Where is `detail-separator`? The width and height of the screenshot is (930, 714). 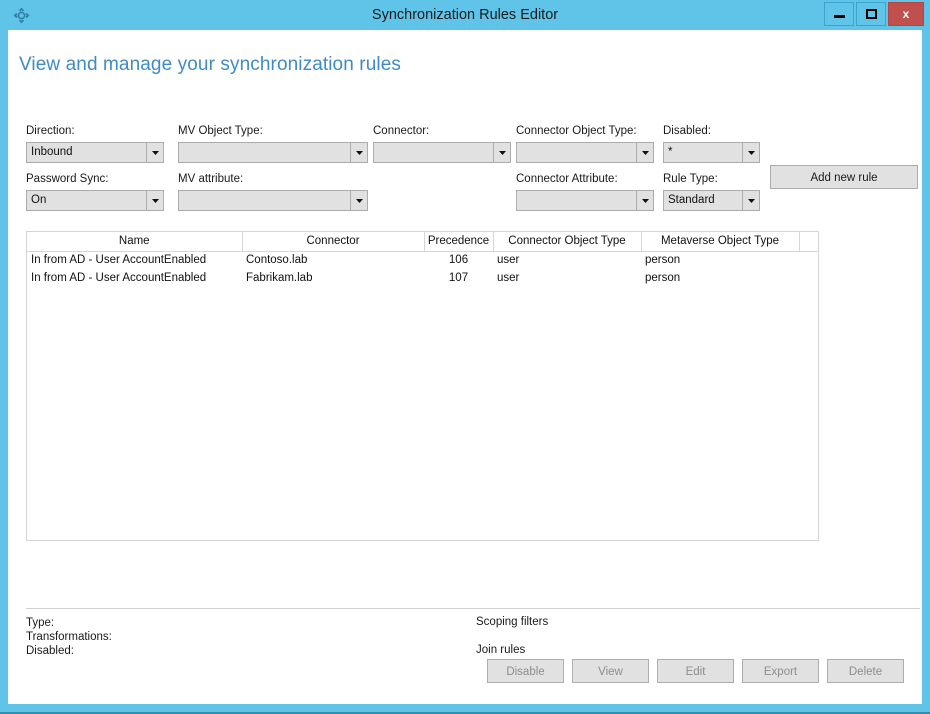
detail-separator is located at coordinates (473, 608).